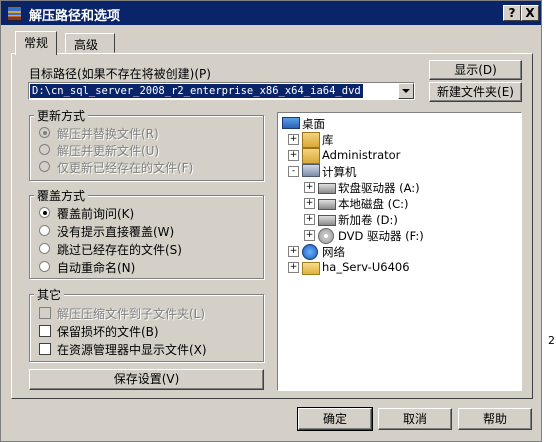 Image resolution: width=556 pixels, height=442 pixels. What do you see at coordinates (108, 151) in the screenshot?
I see `update-option-update-label: 解压并更新文件(U)` at bounding box center [108, 151].